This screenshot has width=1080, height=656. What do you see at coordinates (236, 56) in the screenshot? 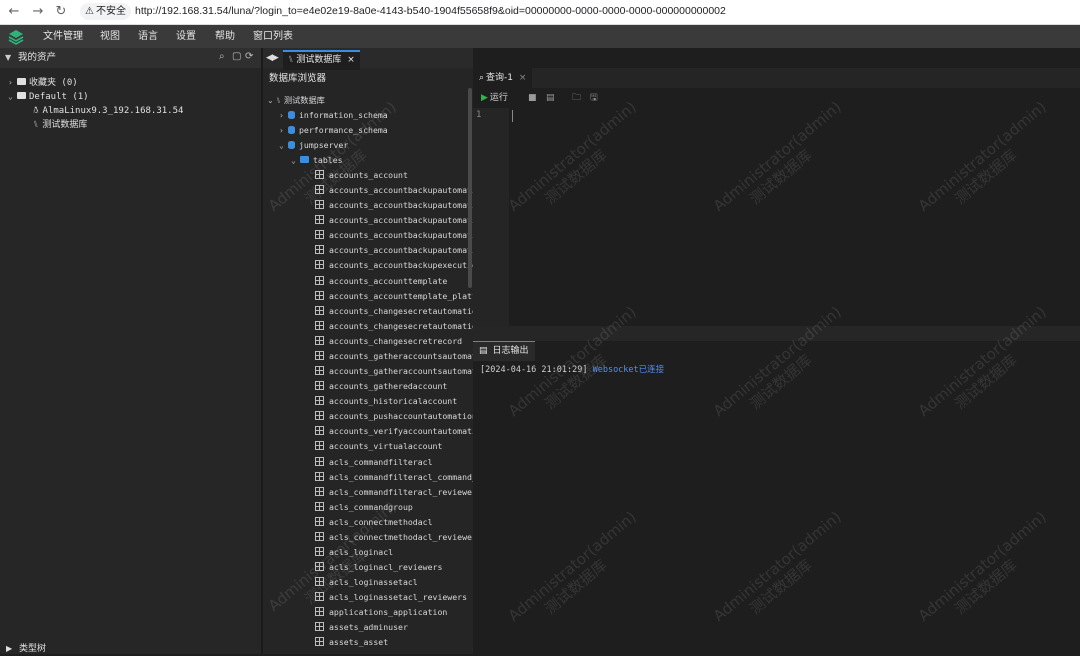
I see `window-icon: ▢` at bounding box center [236, 56].